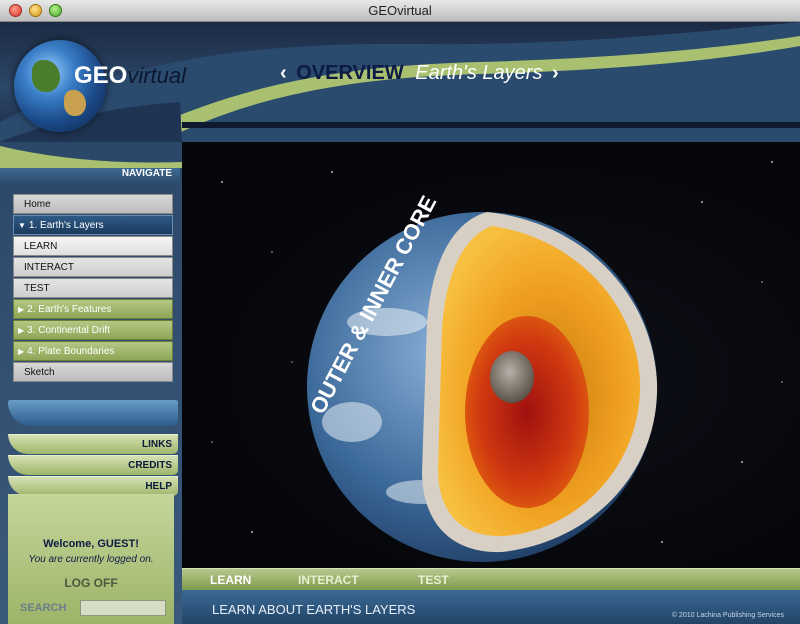 This screenshot has width=800, height=624. I want to click on help-button: HELP, so click(93, 486).